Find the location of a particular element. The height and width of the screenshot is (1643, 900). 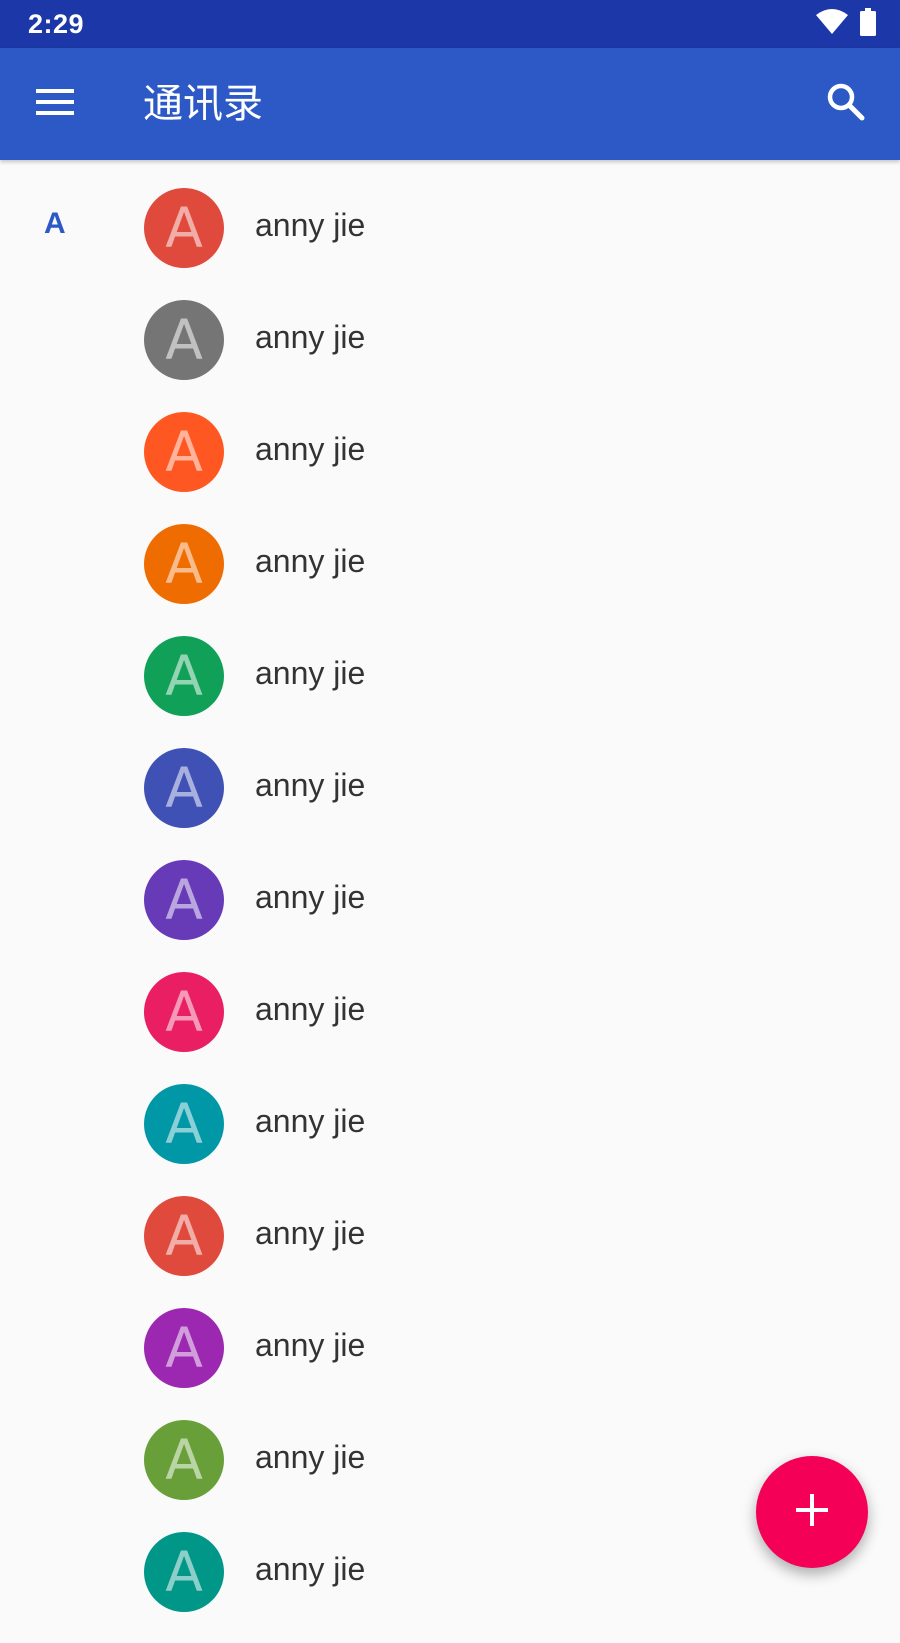

status-icons is located at coordinates (846, 24).